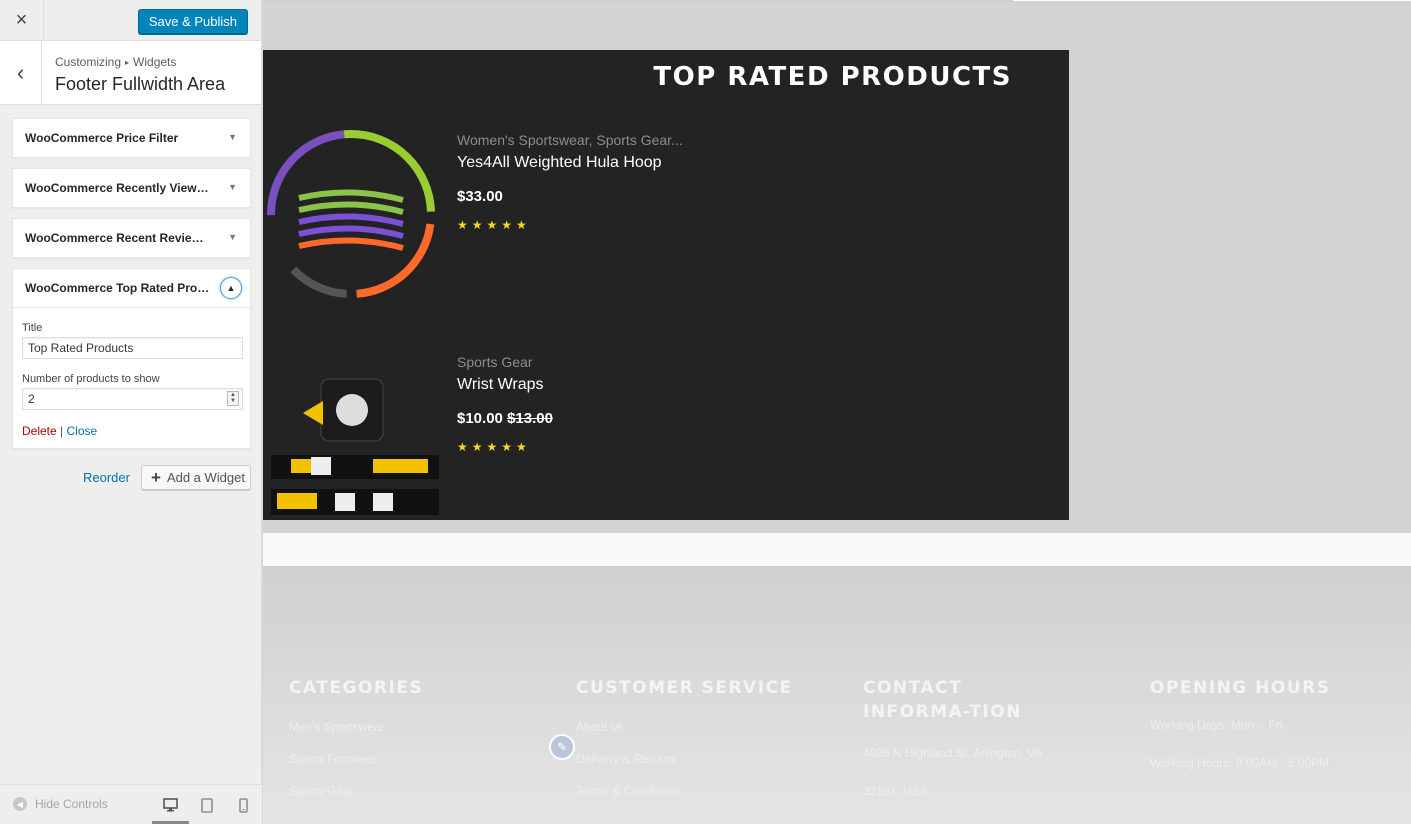  What do you see at coordinates (351, 448) in the screenshot?
I see `wrist-wraps-image` at bounding box center [351, 448].